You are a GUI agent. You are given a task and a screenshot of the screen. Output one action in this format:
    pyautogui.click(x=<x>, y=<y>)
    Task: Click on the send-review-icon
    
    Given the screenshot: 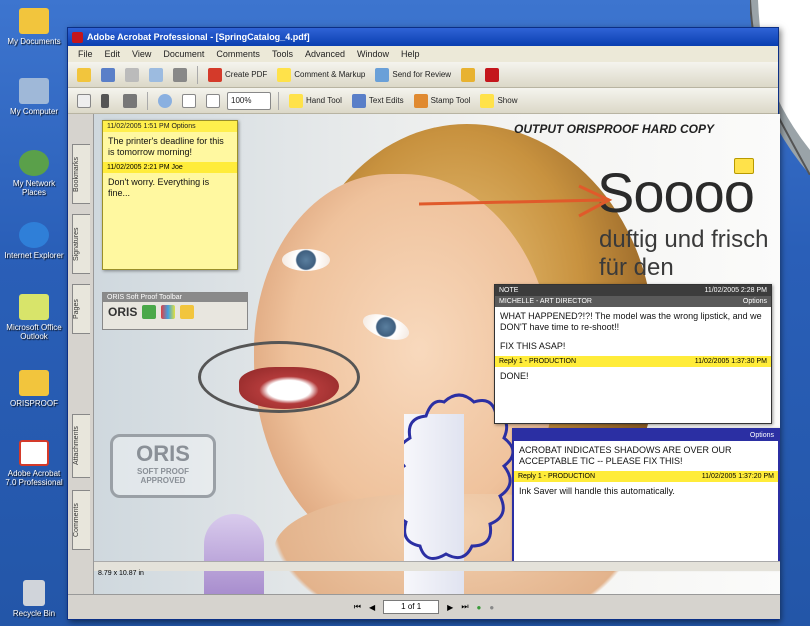 What is the action you would take?
    pyautogui.click(x=382, y=74)
    